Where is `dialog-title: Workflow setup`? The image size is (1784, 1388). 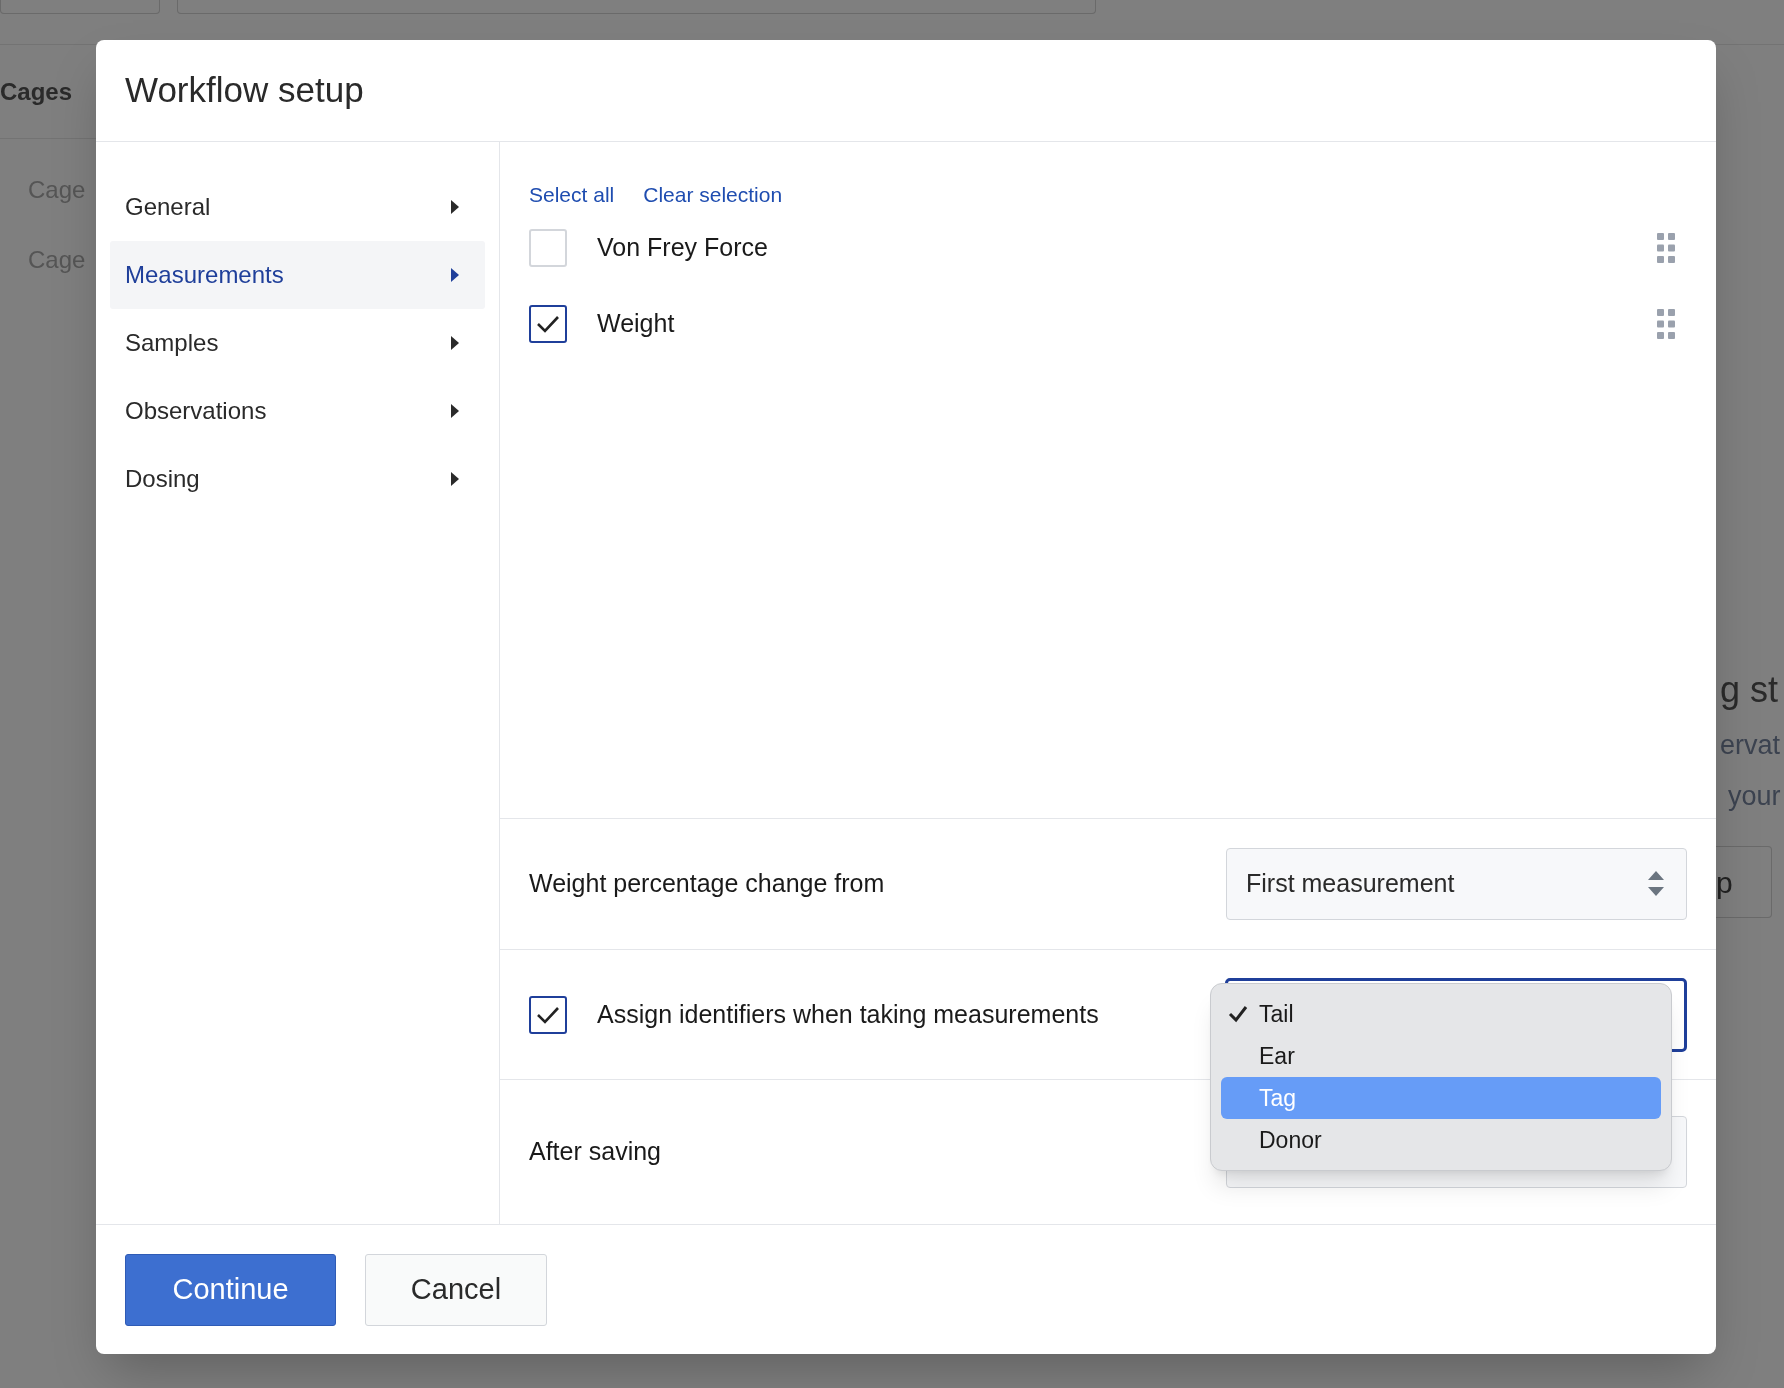
dialog-title: Workflow setup is located at coordinates (244, 90).